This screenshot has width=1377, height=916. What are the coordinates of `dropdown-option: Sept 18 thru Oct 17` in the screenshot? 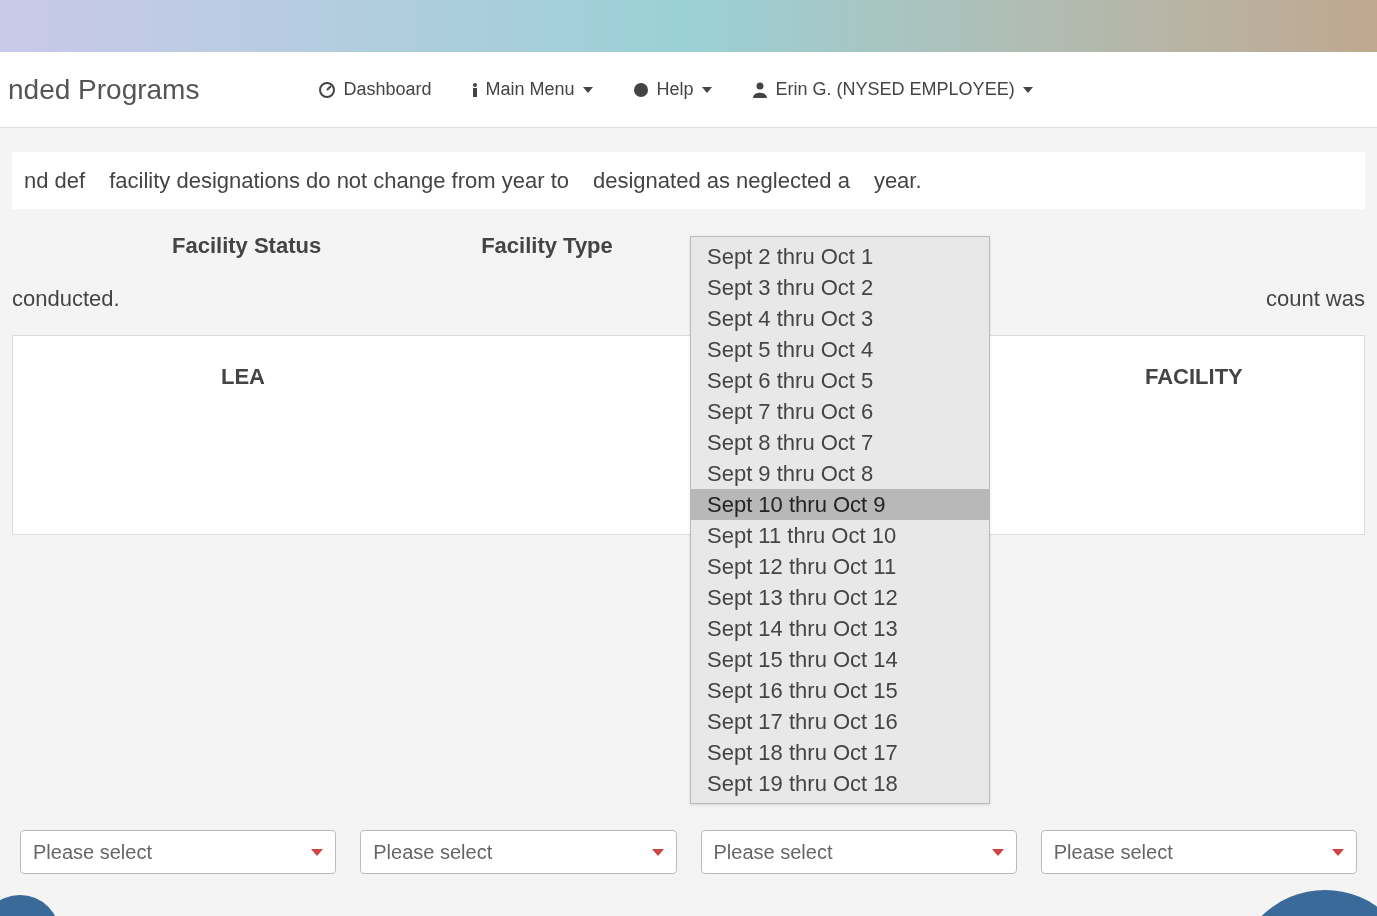 It's located at (840, 752).